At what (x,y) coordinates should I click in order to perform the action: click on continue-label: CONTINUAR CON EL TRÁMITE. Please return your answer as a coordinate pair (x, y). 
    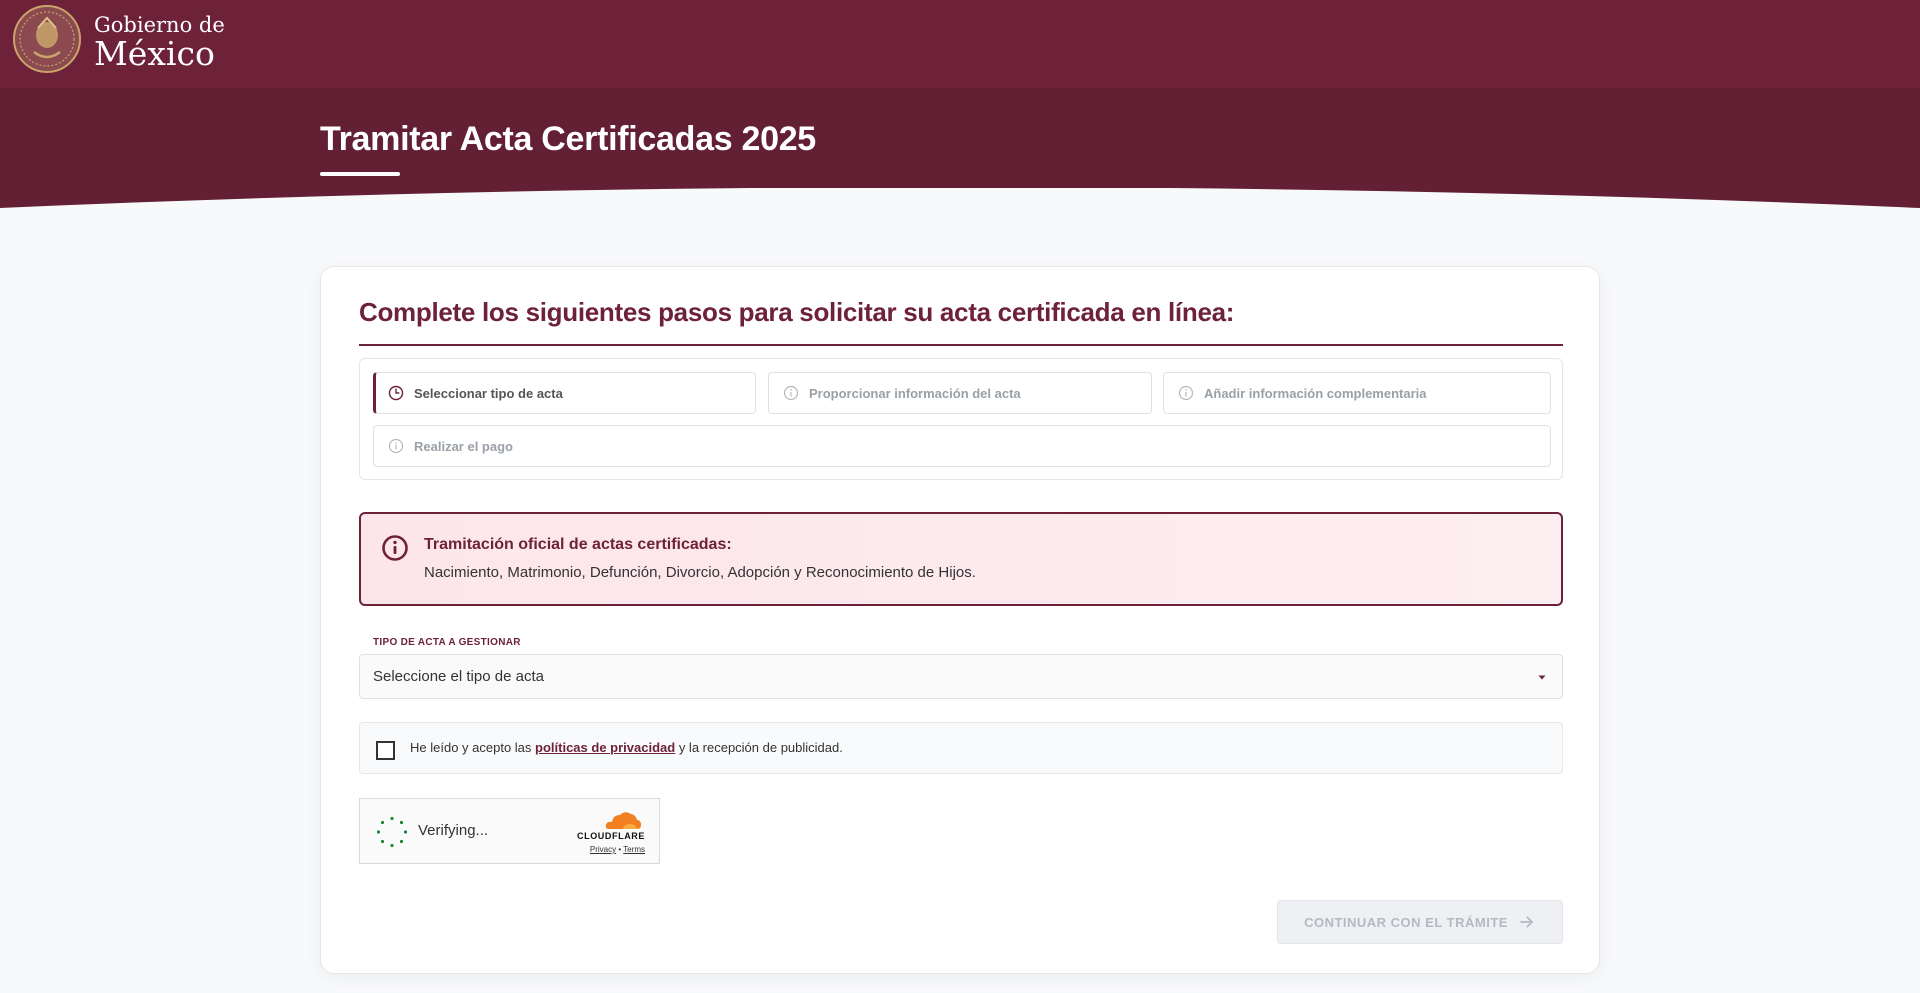
    Looking at the image, I should click on (1406, 922).